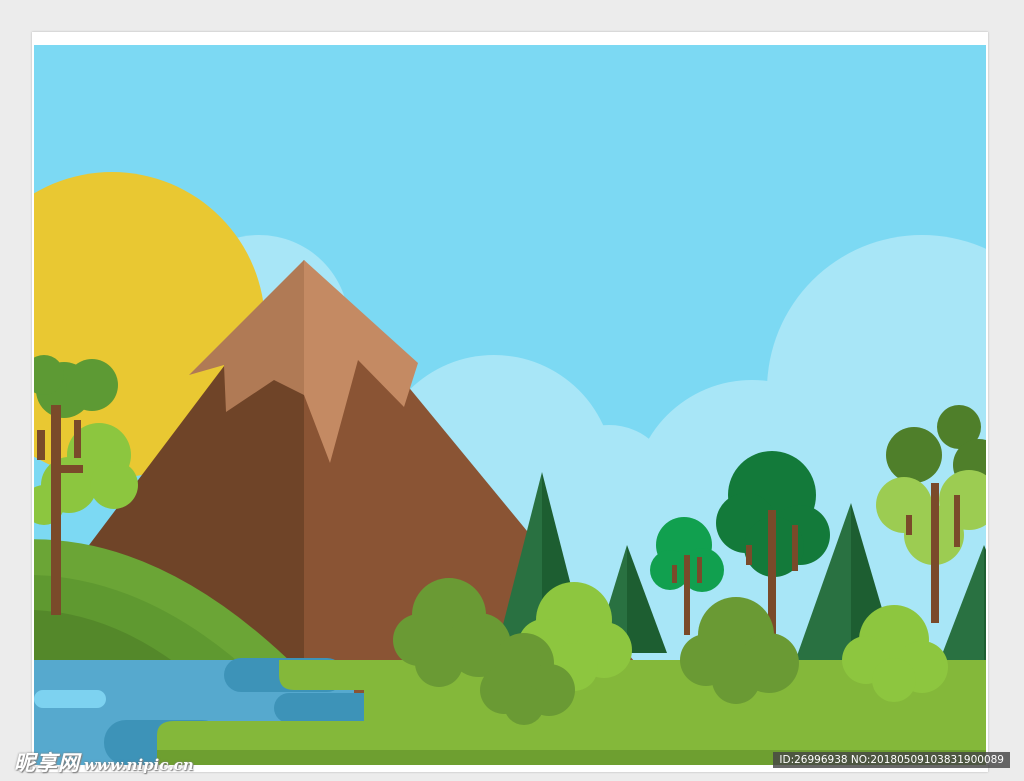 This screenshot has height=781, width=1024. Describe the element at coordinates (139, 765) in the screenshot. I see `watermark-url: www.nipic.cn` at that location.